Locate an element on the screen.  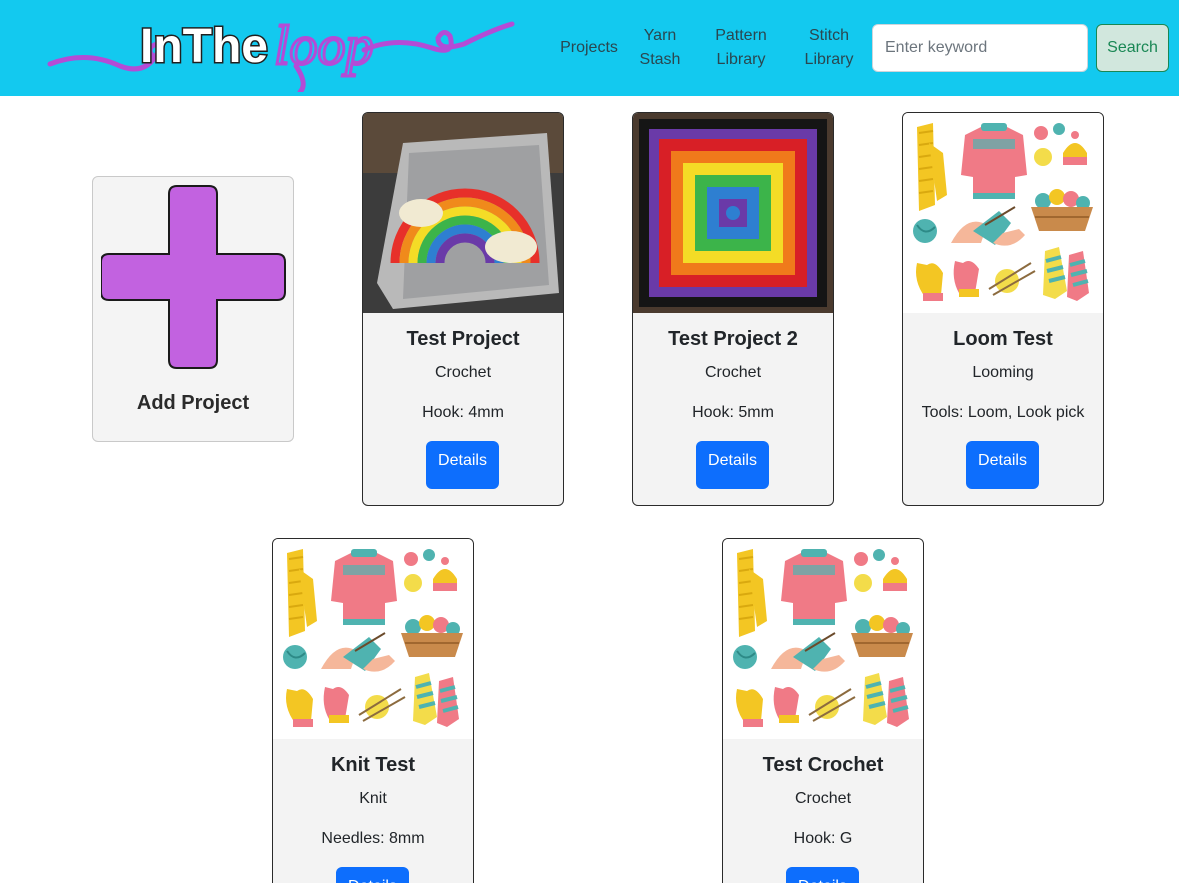
project-title: Loom Test is located at coordinates (1003, 339).